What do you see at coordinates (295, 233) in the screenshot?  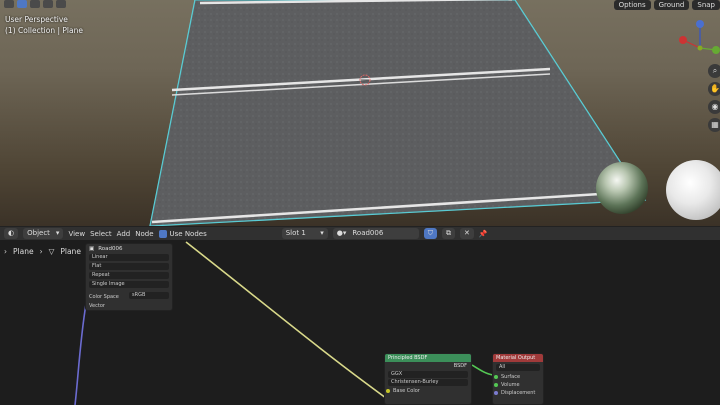 I see `slot-label: Slot 1` at bounding box center [295, 233].